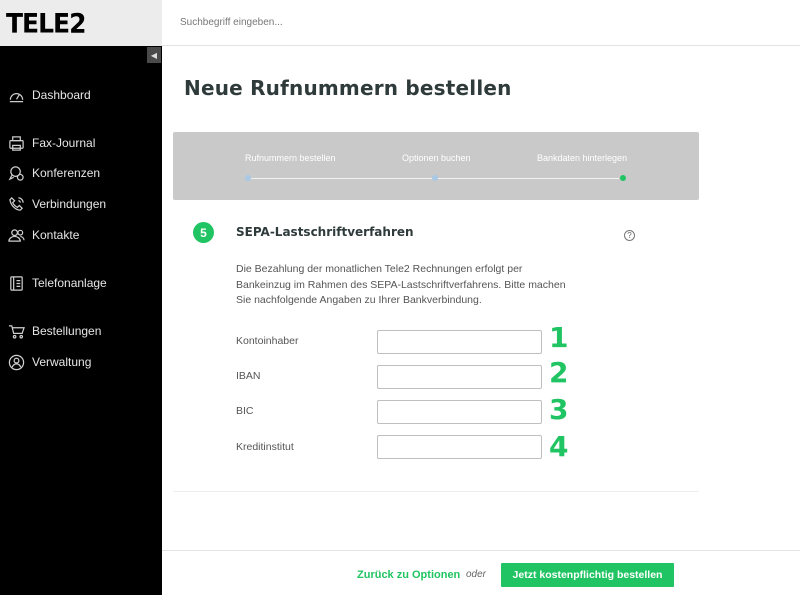  I want to click on iban-label: IBAN, so click(248, 376).